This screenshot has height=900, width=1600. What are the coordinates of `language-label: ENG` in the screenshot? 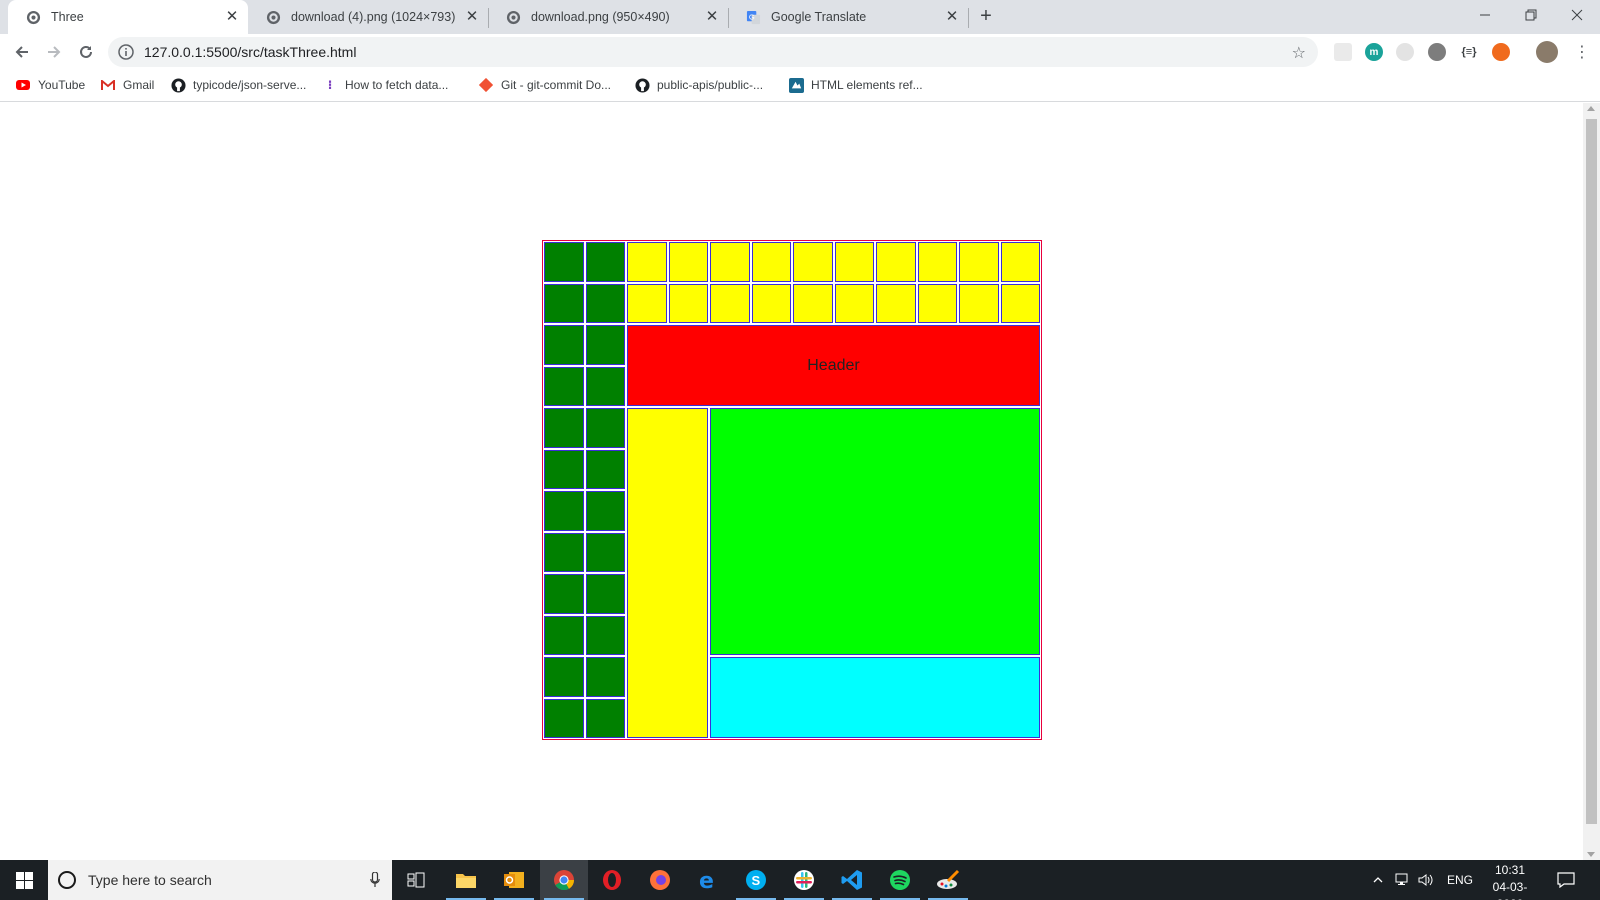 It's located at (1460, 880).